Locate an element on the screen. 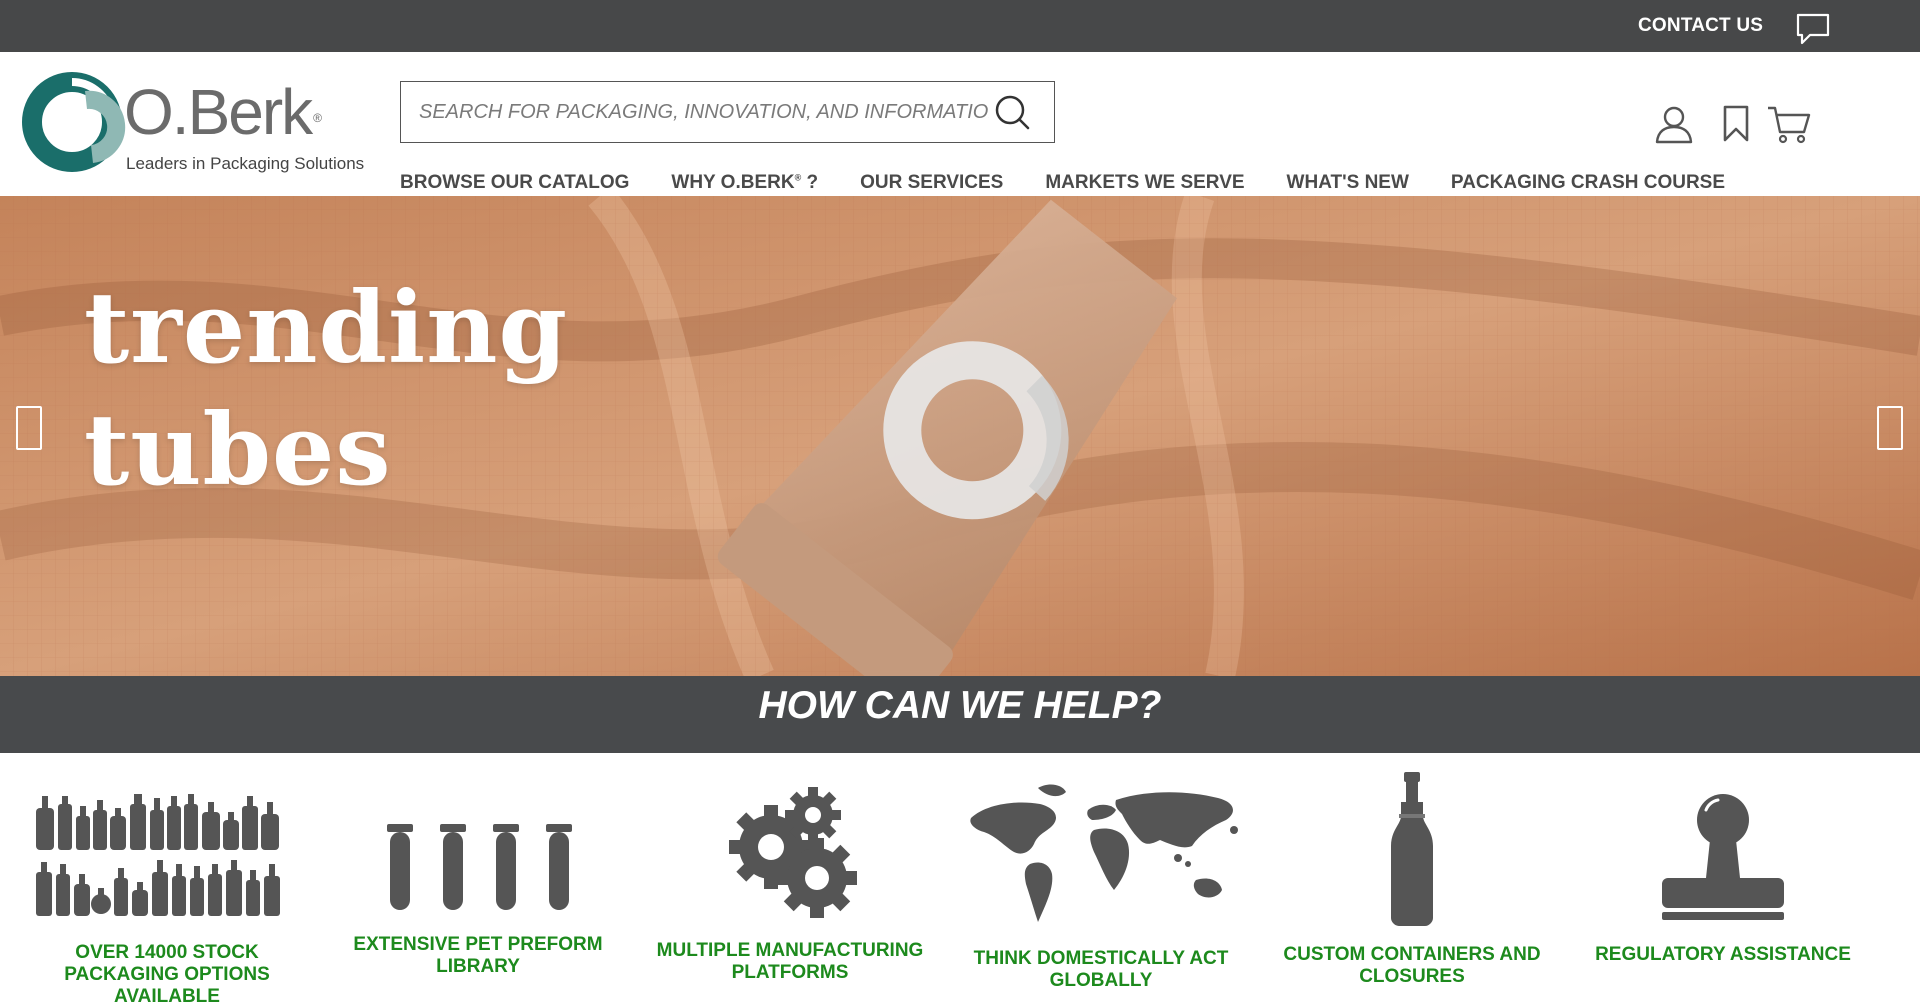 This screenshot has width=1920, height=1008. carousel-next-button is located at coordinates (1890, 428).